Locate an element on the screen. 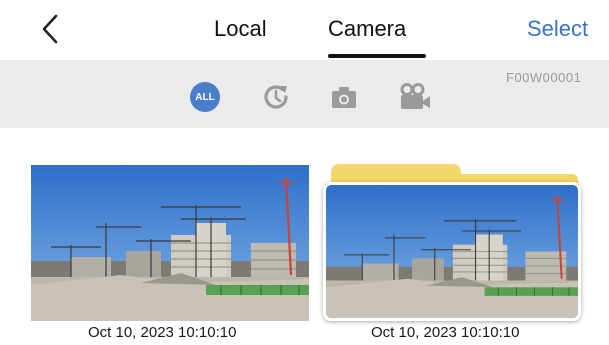 Image resolution: width=609 pixels, height=345 pixels. recent-clock-icon is located at coordinates (276, 97).